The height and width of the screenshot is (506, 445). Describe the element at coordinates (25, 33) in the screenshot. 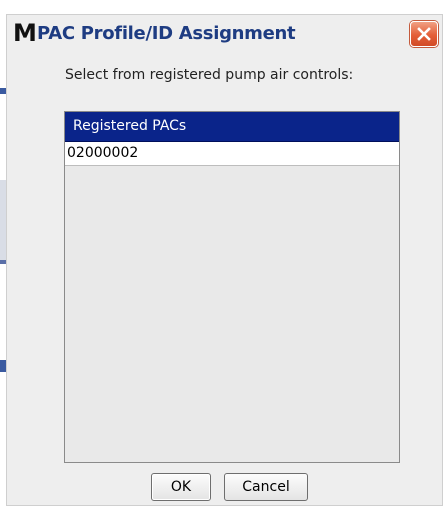

I see `app-logo-icon: M` at that location.